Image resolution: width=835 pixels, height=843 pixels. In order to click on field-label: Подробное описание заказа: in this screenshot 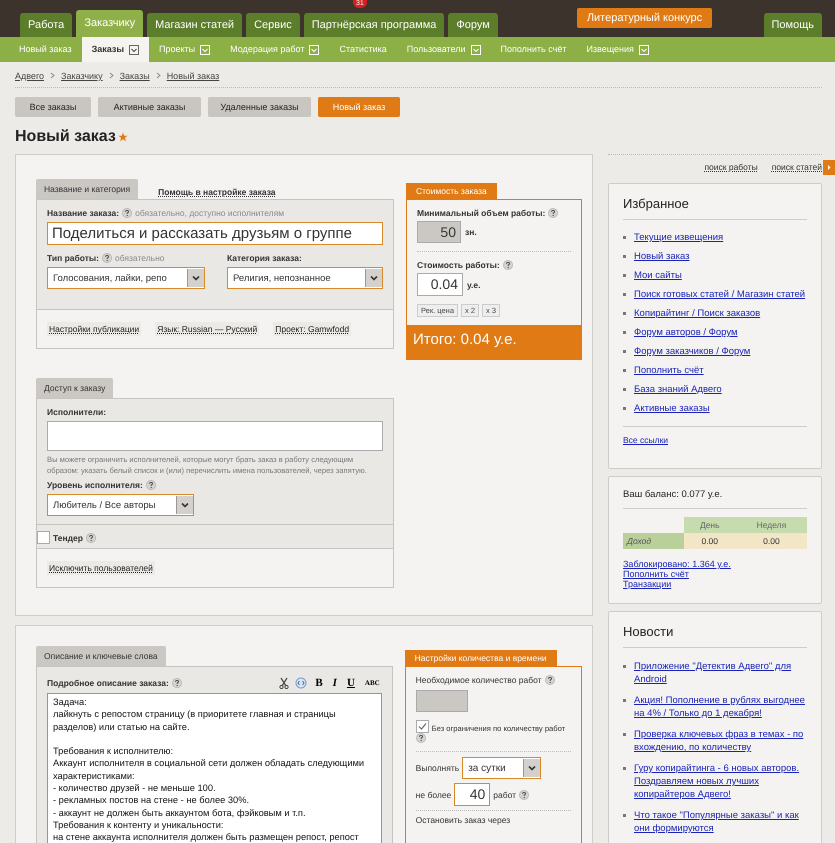, I will do `click(108, 683)`.